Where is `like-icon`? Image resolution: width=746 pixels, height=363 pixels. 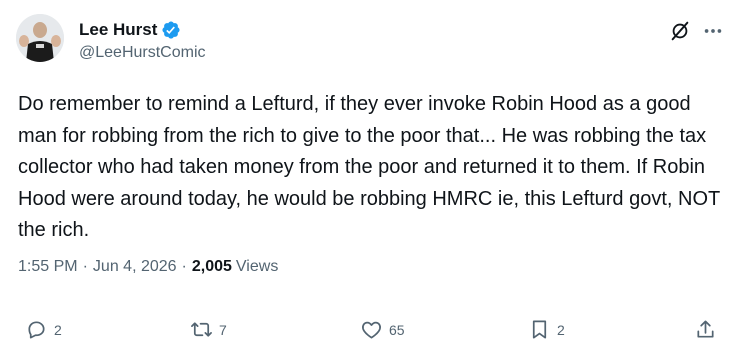
like-icon is located at coordinates (371, 330).